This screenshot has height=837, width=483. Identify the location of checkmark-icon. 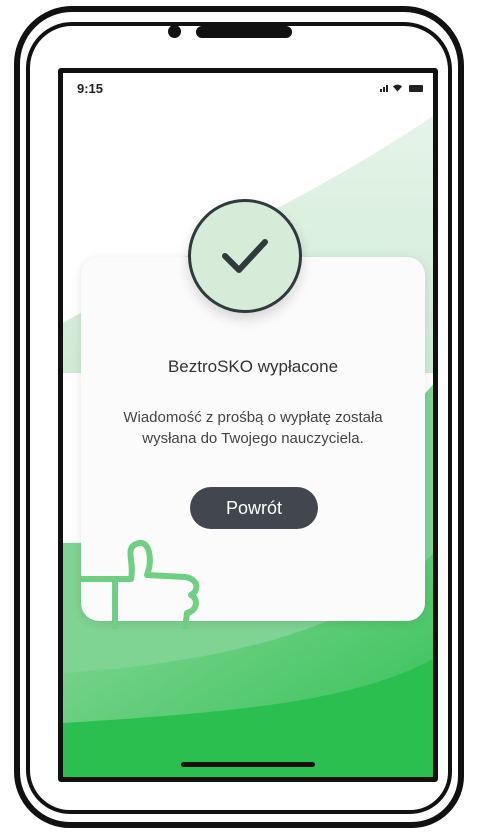
(245, 256).